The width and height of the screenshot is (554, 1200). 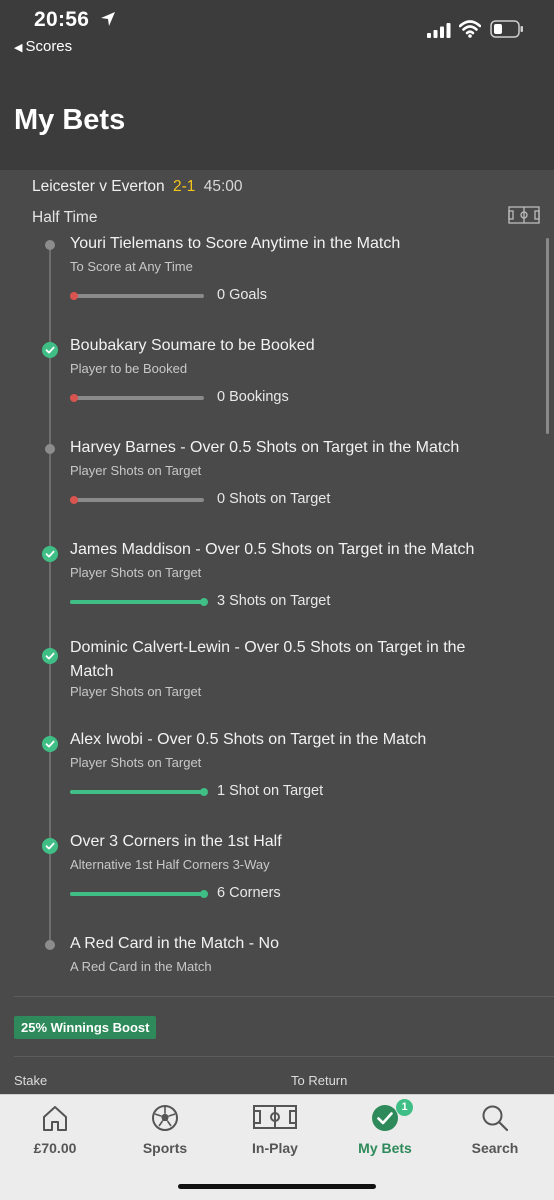 I want to click on home-indicator, so click(x=277, y=1186).